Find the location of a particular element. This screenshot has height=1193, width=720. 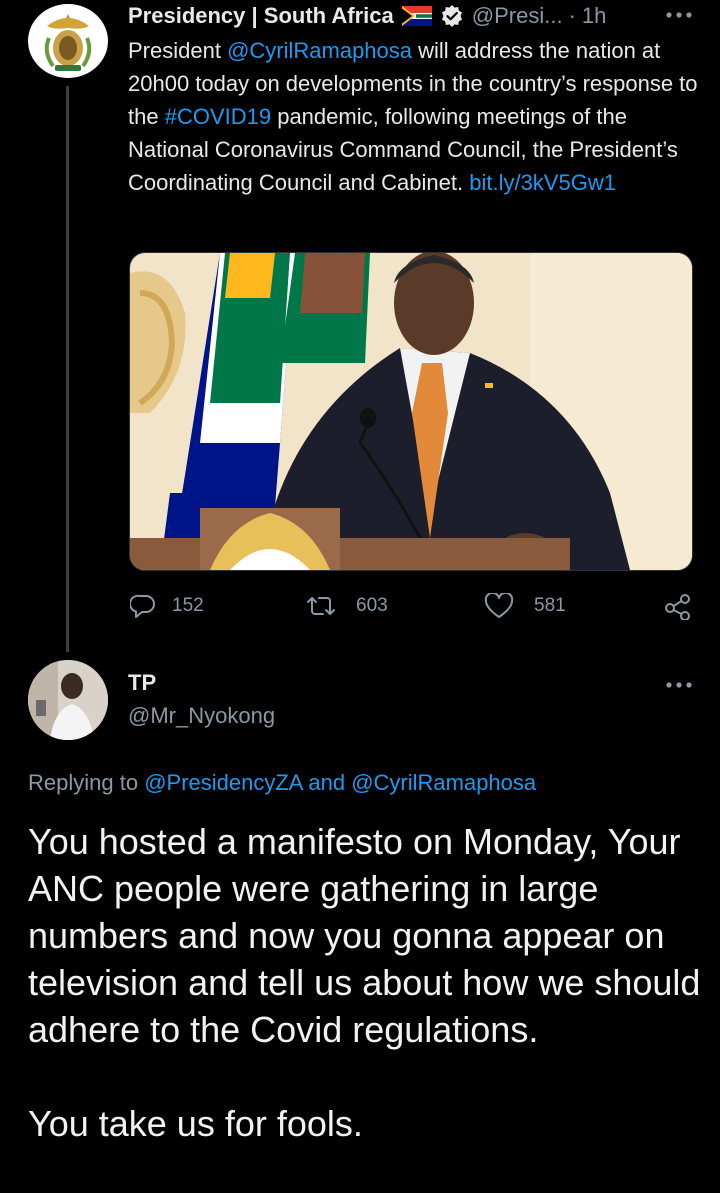

thread-line is located at coordinates (67, 369).